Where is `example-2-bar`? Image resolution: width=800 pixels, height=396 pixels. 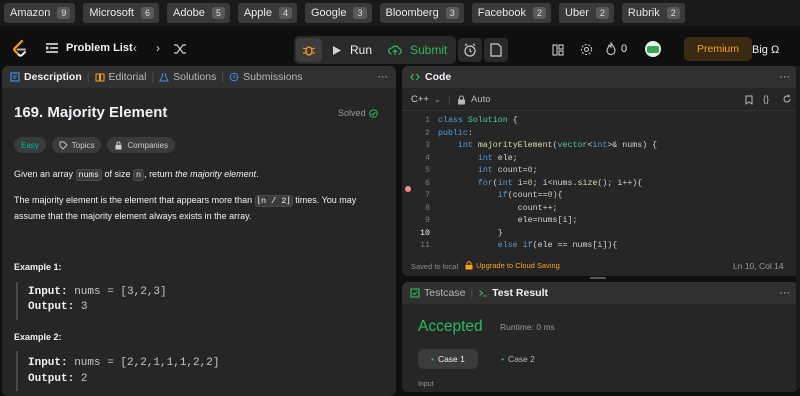 example-2-bar is located at coordinates (17, 371).